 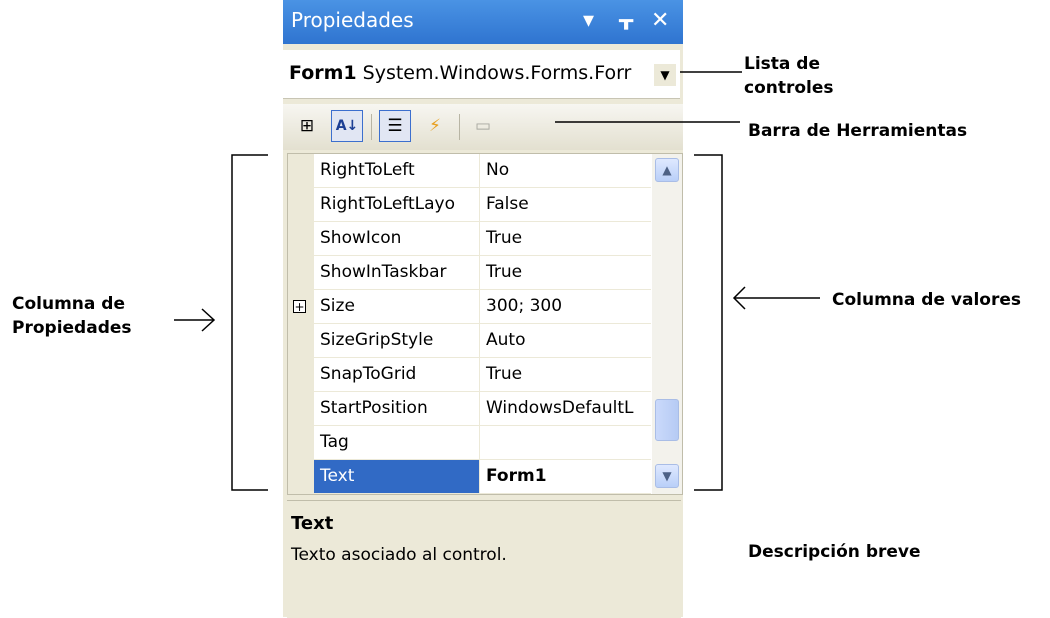 I want to click on annotation-barra-herramientas: Barra de Herramientas, so click(x=858, y=131).